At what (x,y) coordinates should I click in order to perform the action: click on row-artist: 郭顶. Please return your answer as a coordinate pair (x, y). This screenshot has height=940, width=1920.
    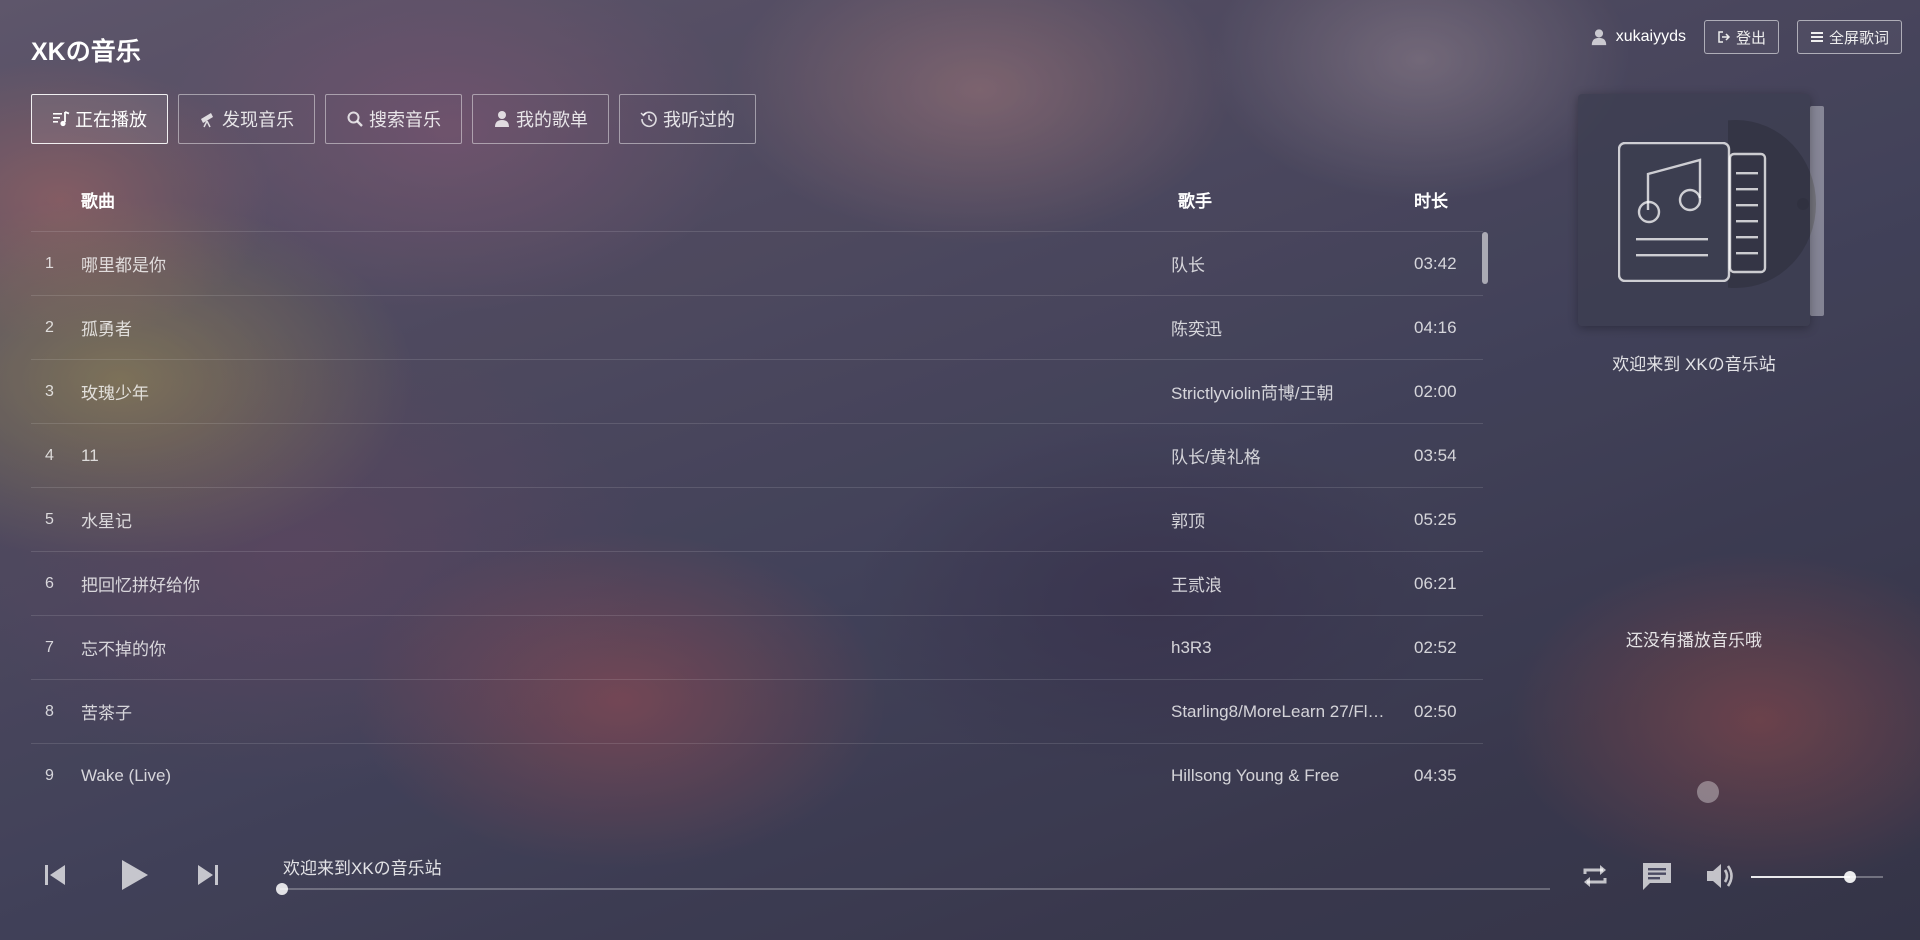
    Looking at the image, I should click on (1188, 521).